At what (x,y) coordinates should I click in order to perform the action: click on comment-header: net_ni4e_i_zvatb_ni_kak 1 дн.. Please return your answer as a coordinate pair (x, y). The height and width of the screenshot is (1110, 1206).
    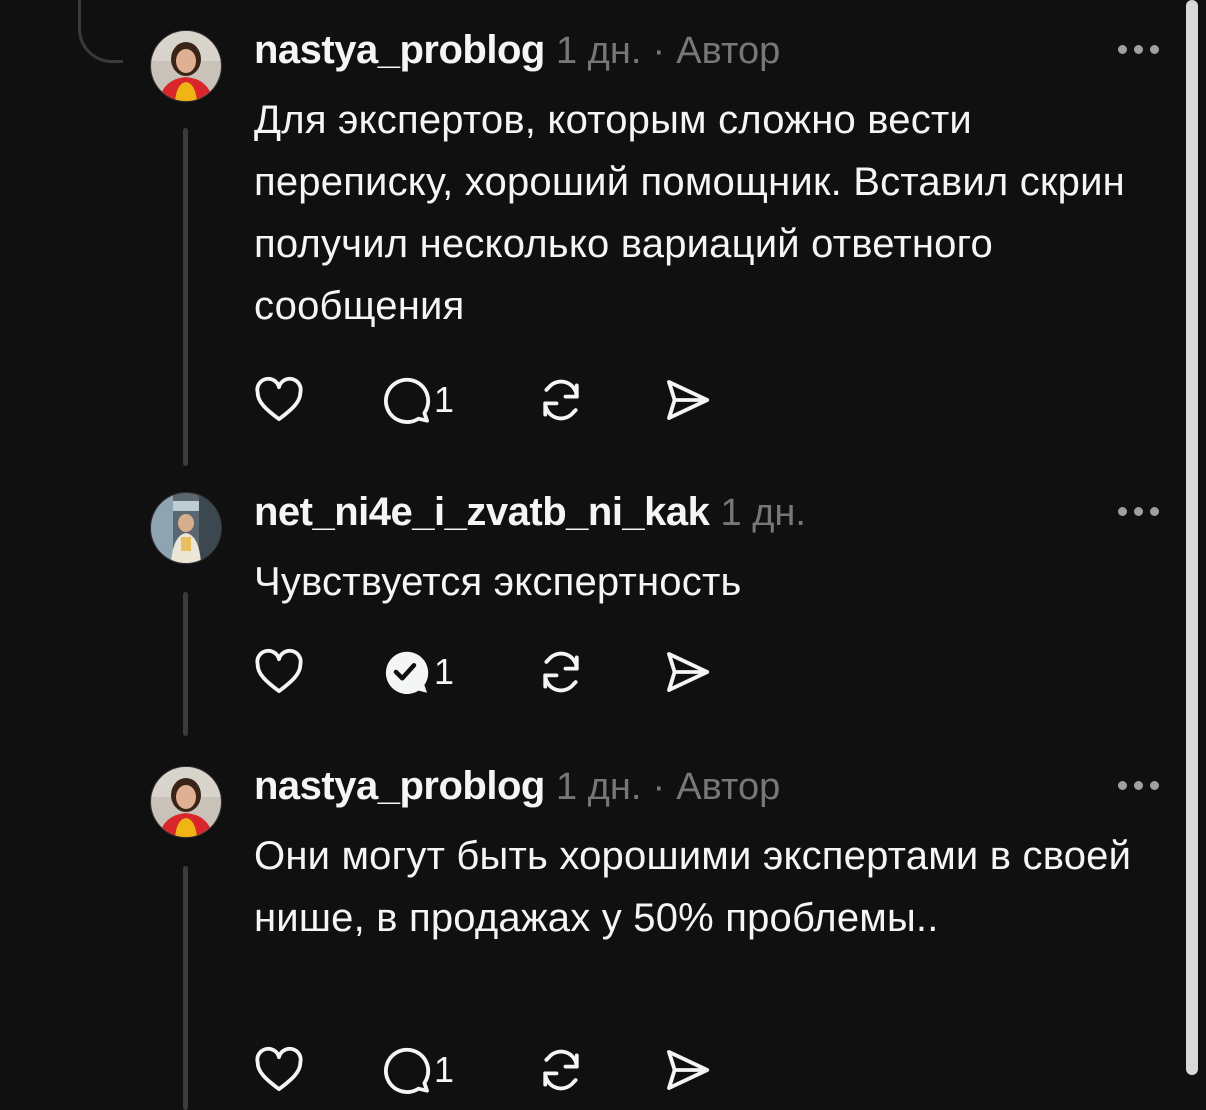
    Looking at the image, I should click on (530, 512).